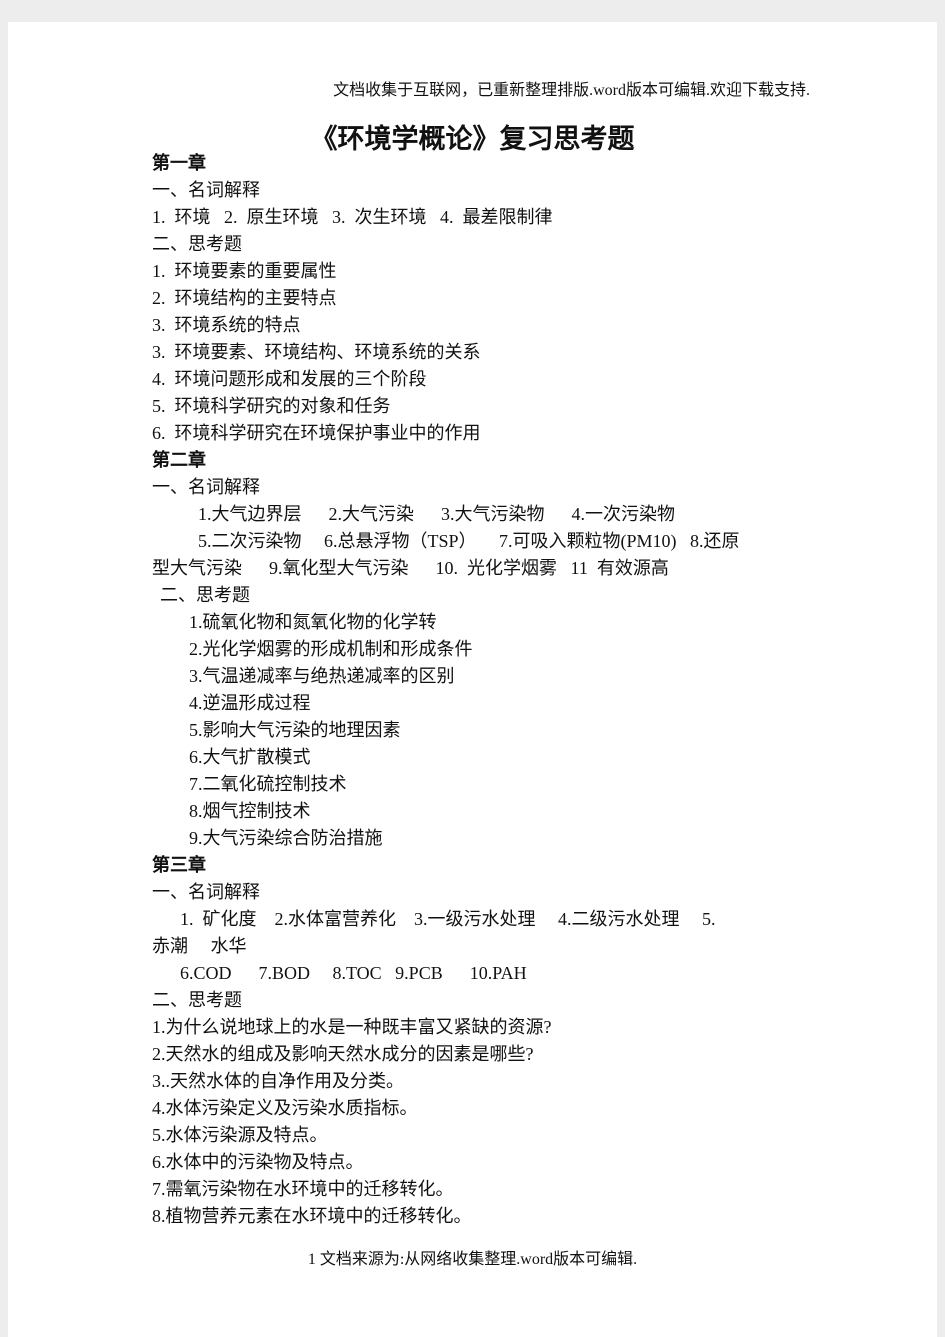 This screenshot has width=945, height=1337. Describe the element at coordinates (278, 1081) in the screenshot. I see `text-line: 3..天然水体的自净作用及分类。` at that location.